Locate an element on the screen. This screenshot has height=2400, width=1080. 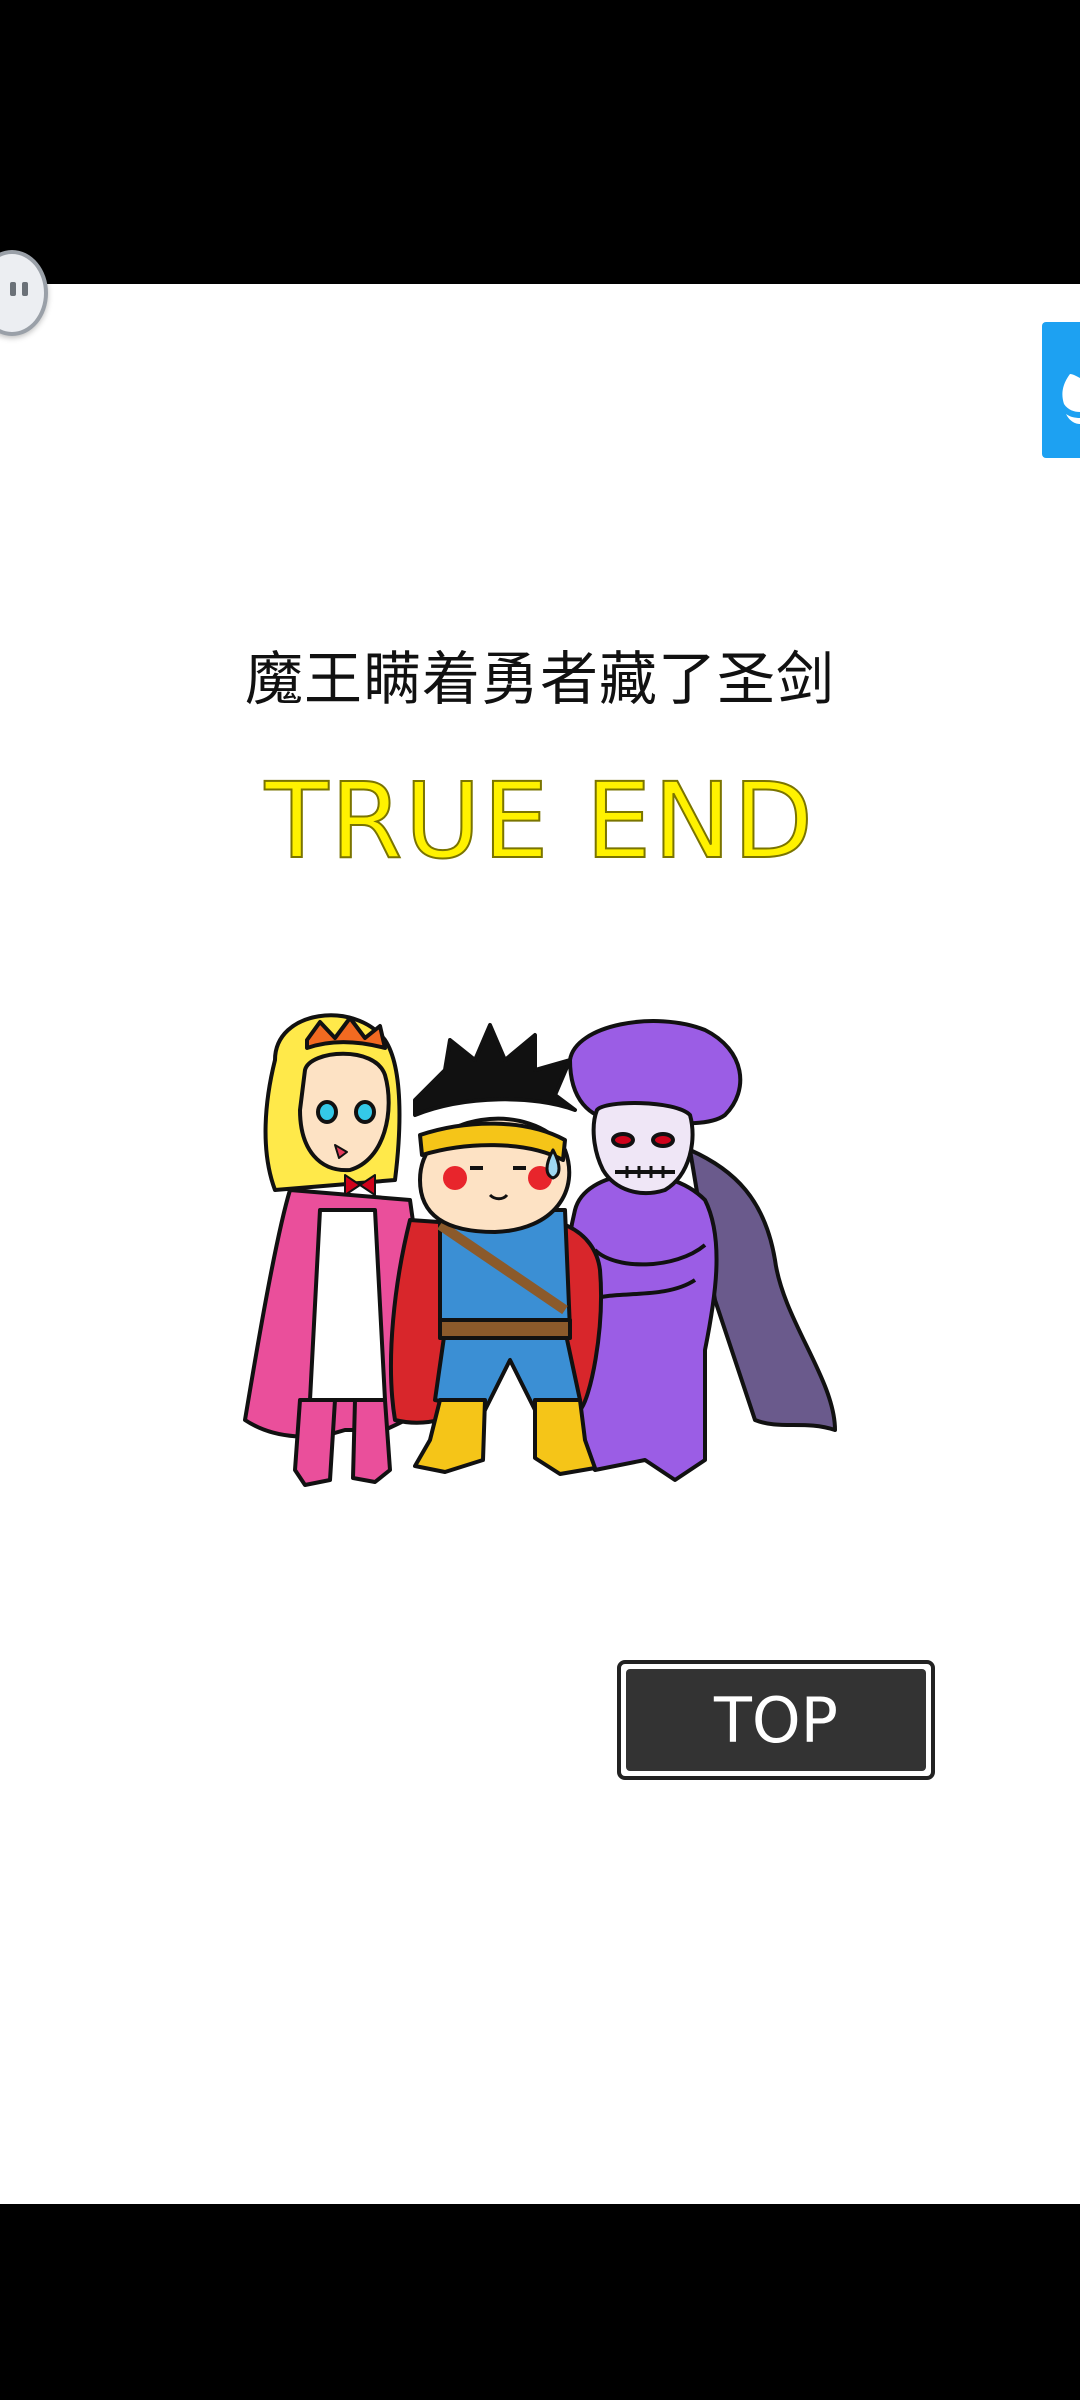
top-button-label: TOP is located at coordinates (776, 1720).